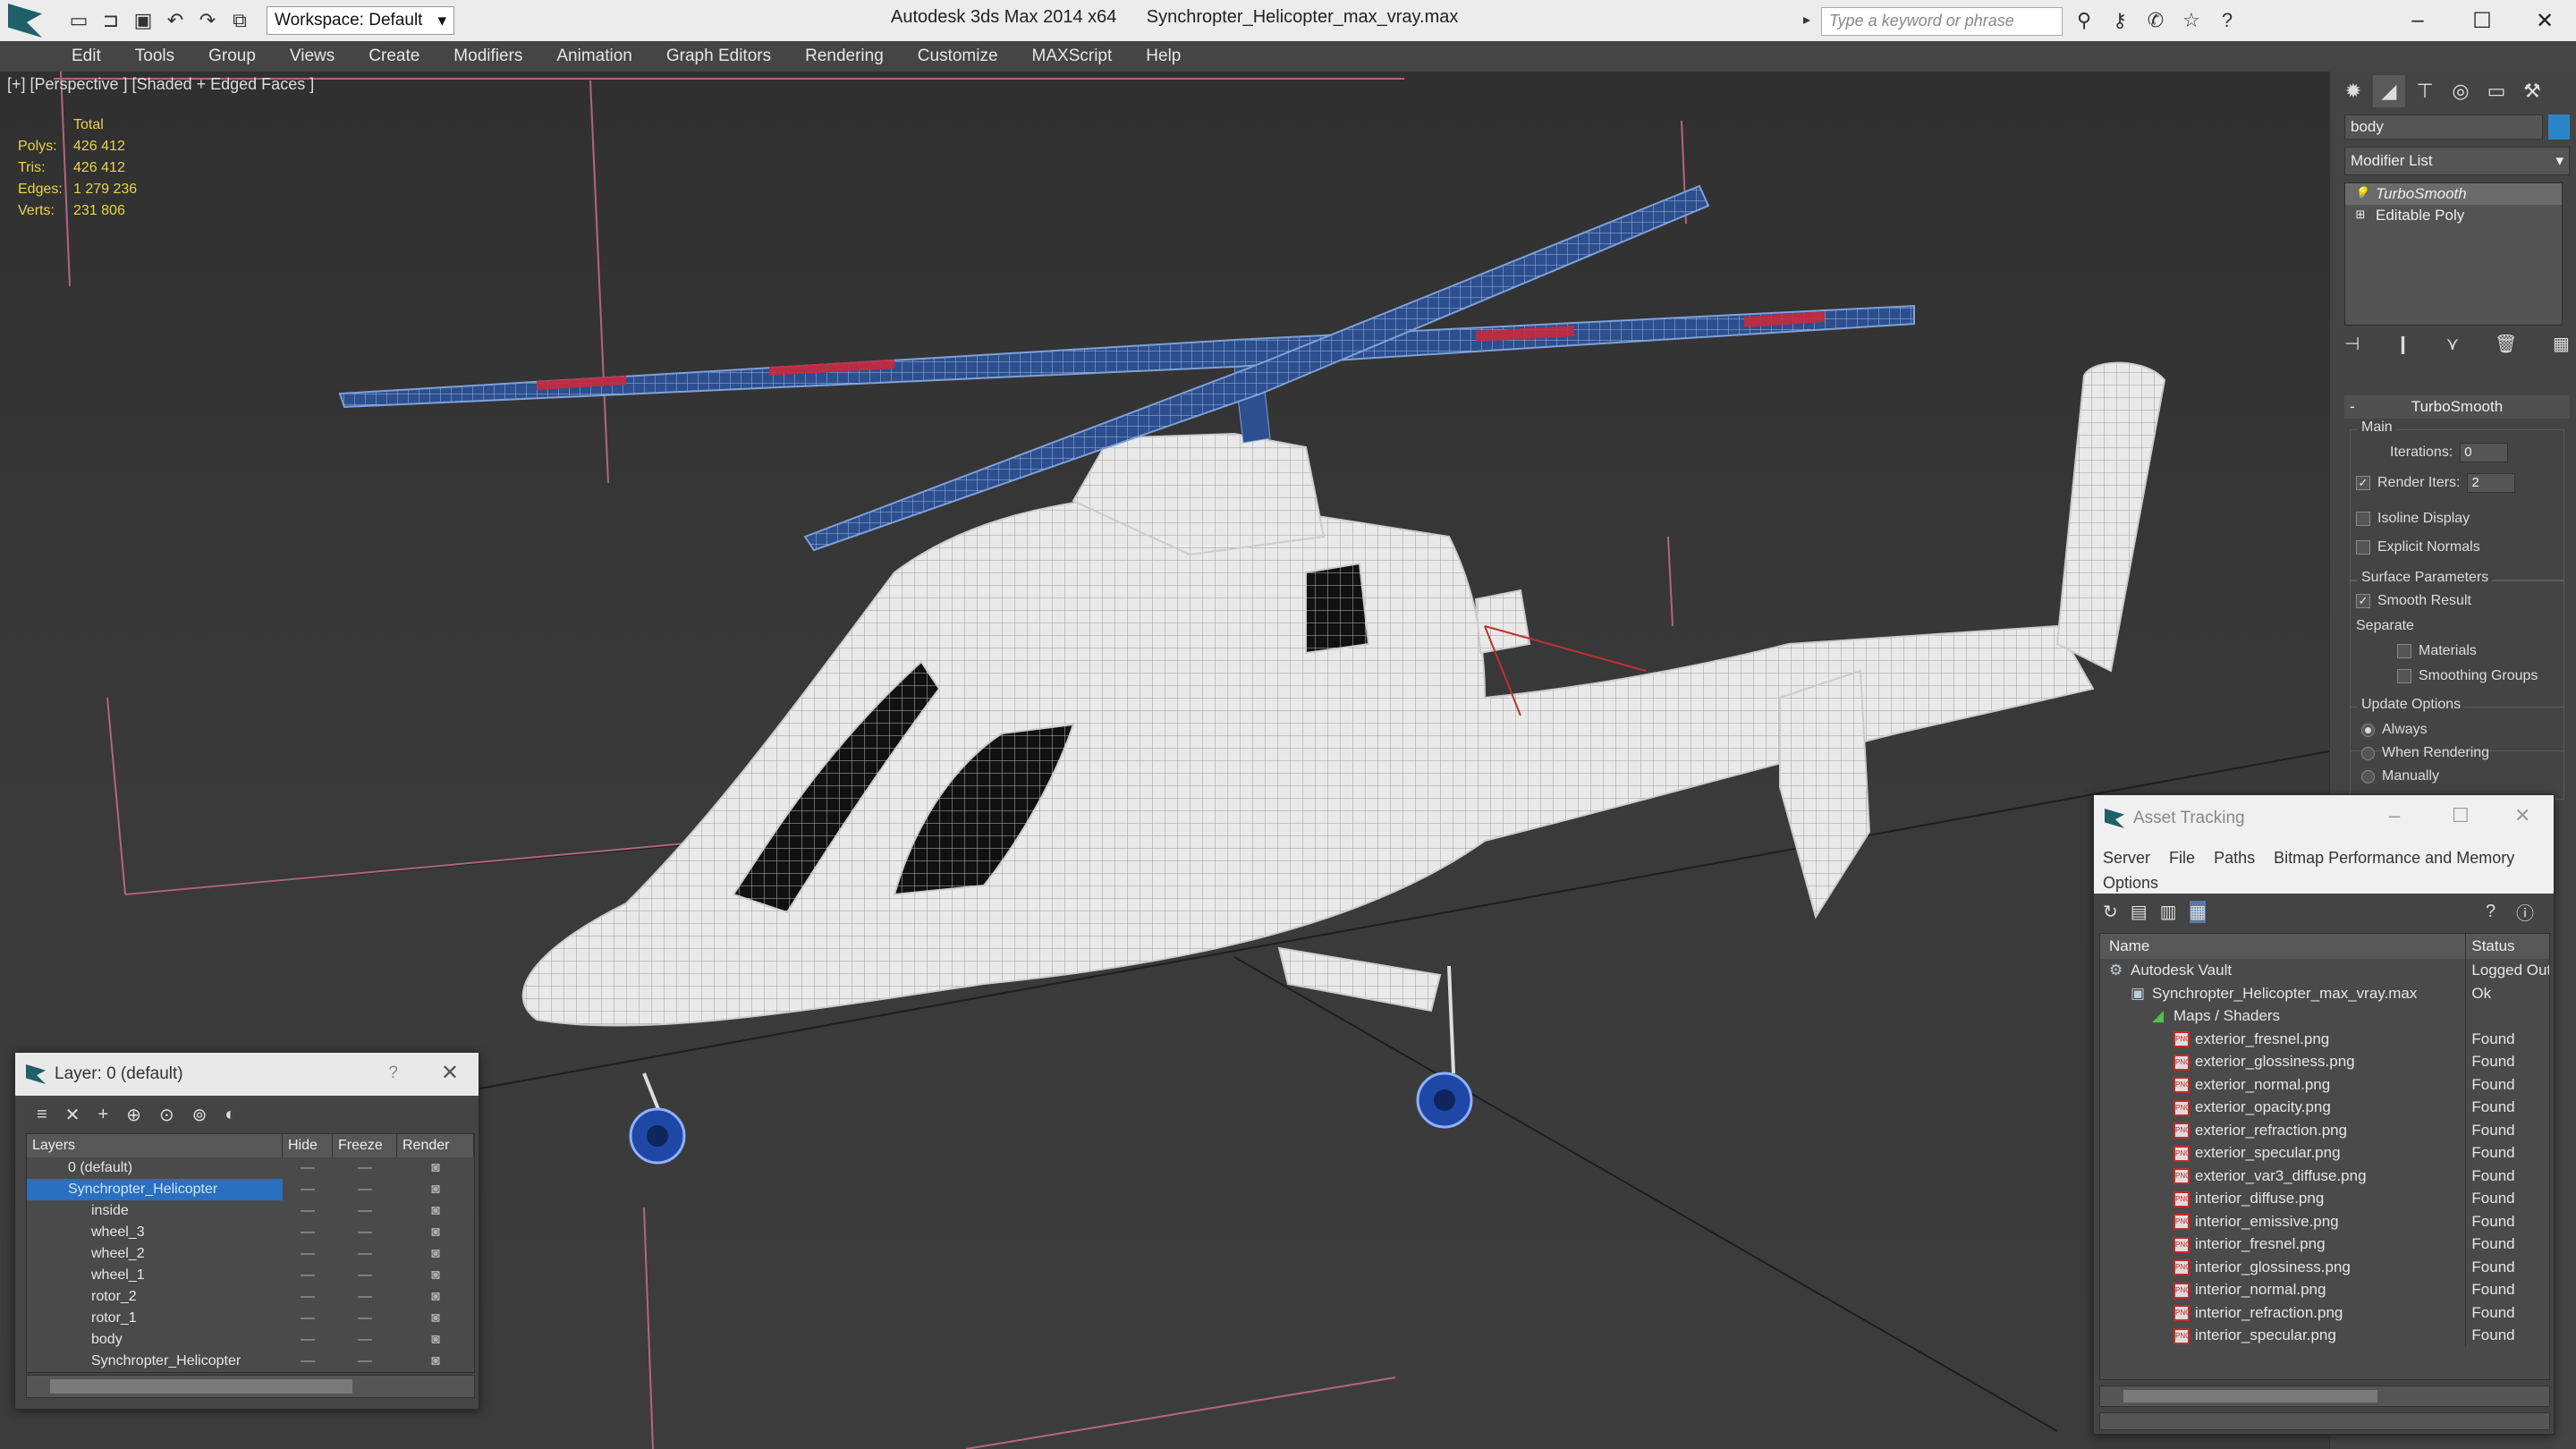  Describe the element at coordinates (102, 1115) in the screenshot. I see `create-layer-icon: +` at that location.